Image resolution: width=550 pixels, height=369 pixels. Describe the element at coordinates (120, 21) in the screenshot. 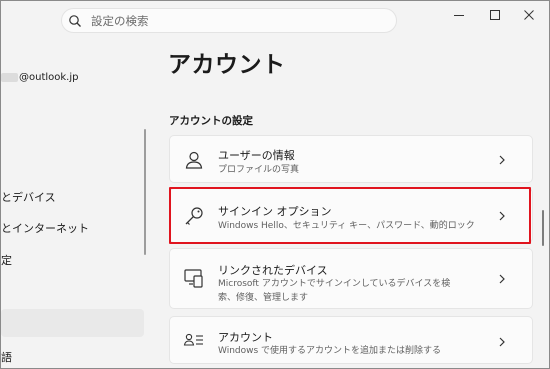

I see `search-input: 設定の検索` at that location.